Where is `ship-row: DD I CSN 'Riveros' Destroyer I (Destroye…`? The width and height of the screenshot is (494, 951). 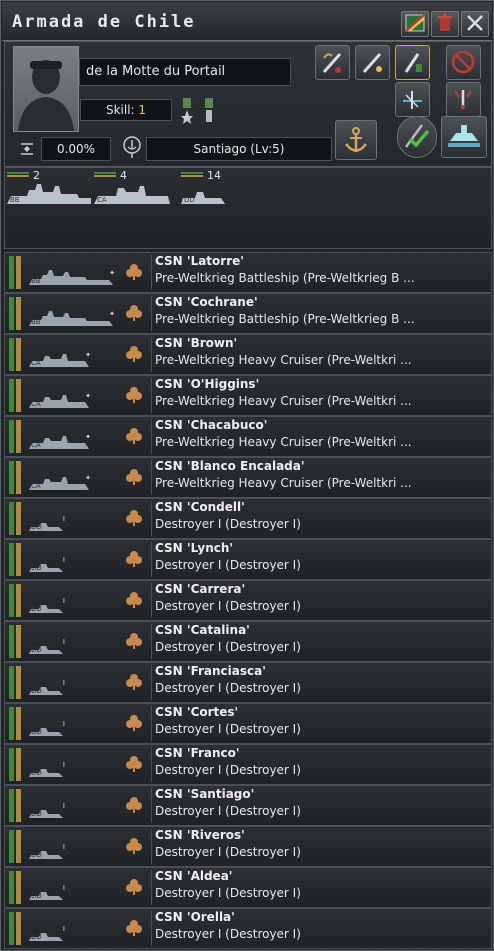 ship-row: DD I CSN 'Riveros' Destroyer I (Destroye… is located at coordinates (248, 846).